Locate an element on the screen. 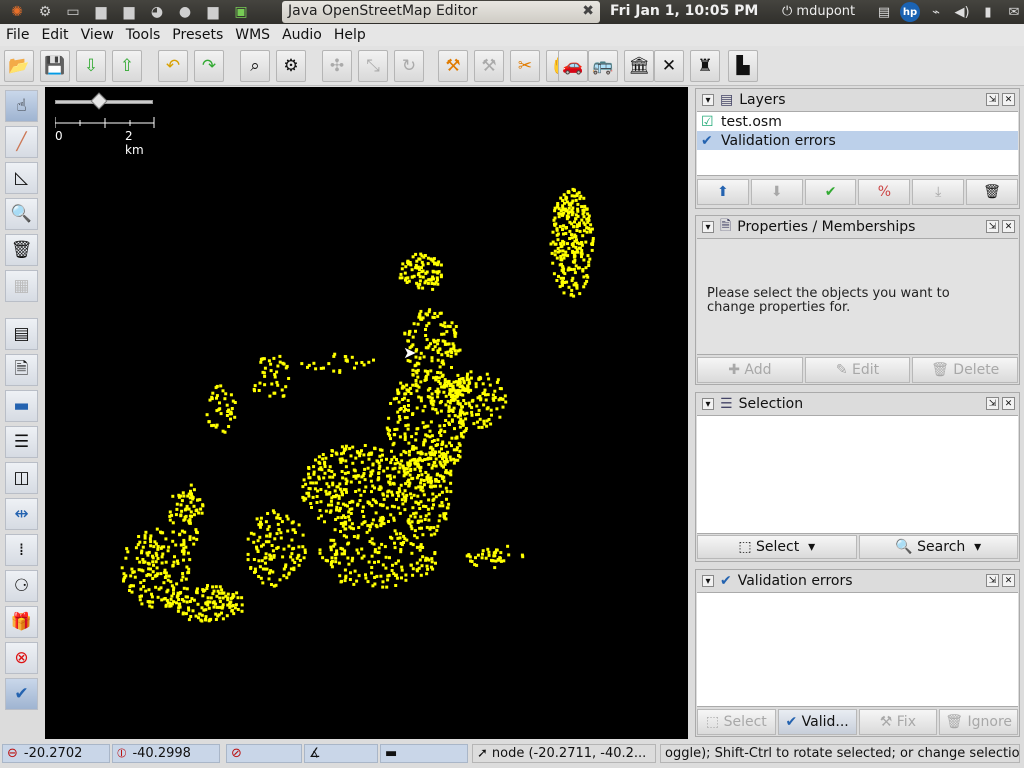  settings-icon: ⚙ is located at coordinates (45, 12).